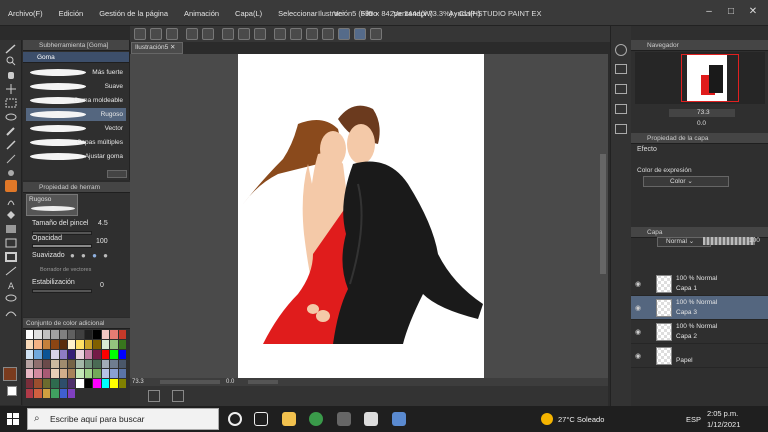 Image resolution: width=768 pixels, height=432 pixels. Describe the element at coordinates (11, 117) in the screenshot. I see `lasso-icon` at that location.